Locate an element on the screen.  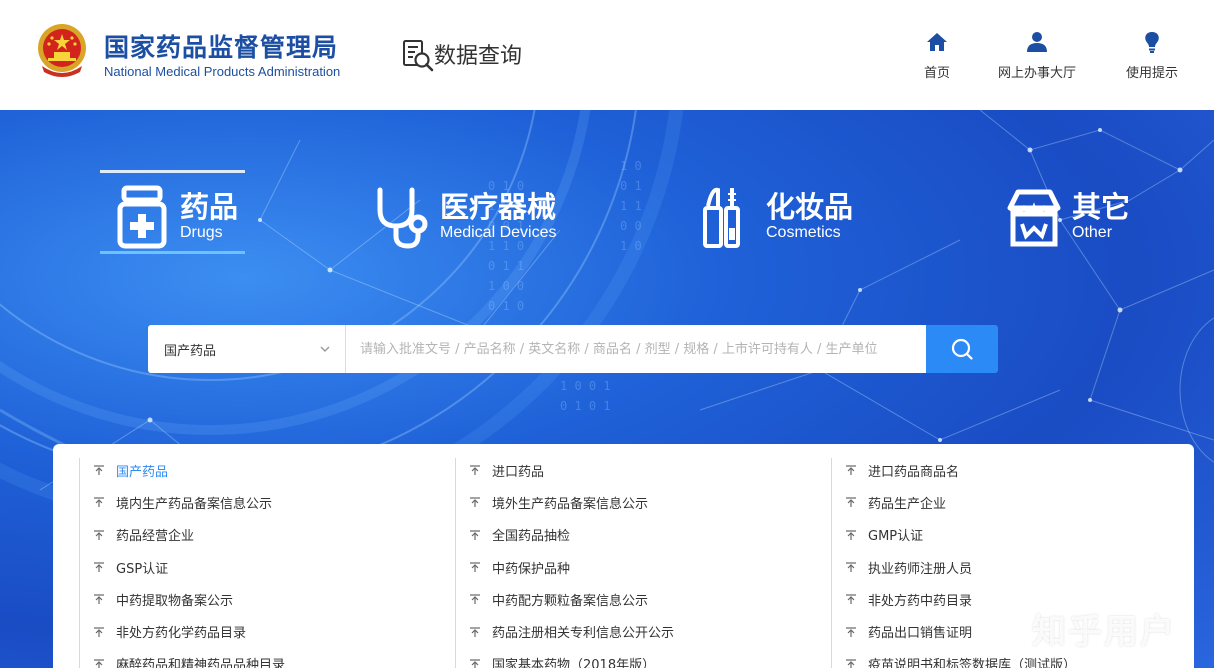
list-item: 药品经营企业 is located at coordinates (264, 535).